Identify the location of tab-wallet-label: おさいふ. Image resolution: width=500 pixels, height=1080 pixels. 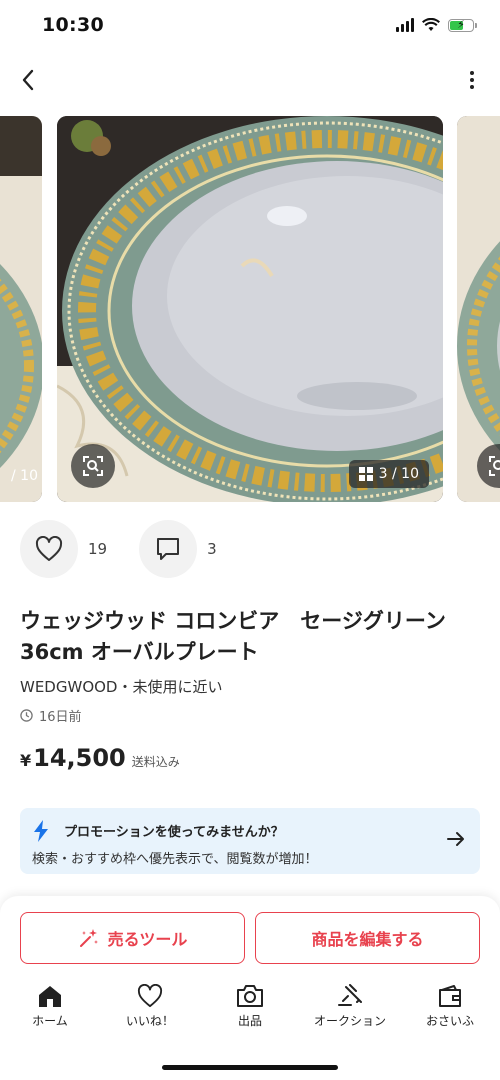
(449, 1021).